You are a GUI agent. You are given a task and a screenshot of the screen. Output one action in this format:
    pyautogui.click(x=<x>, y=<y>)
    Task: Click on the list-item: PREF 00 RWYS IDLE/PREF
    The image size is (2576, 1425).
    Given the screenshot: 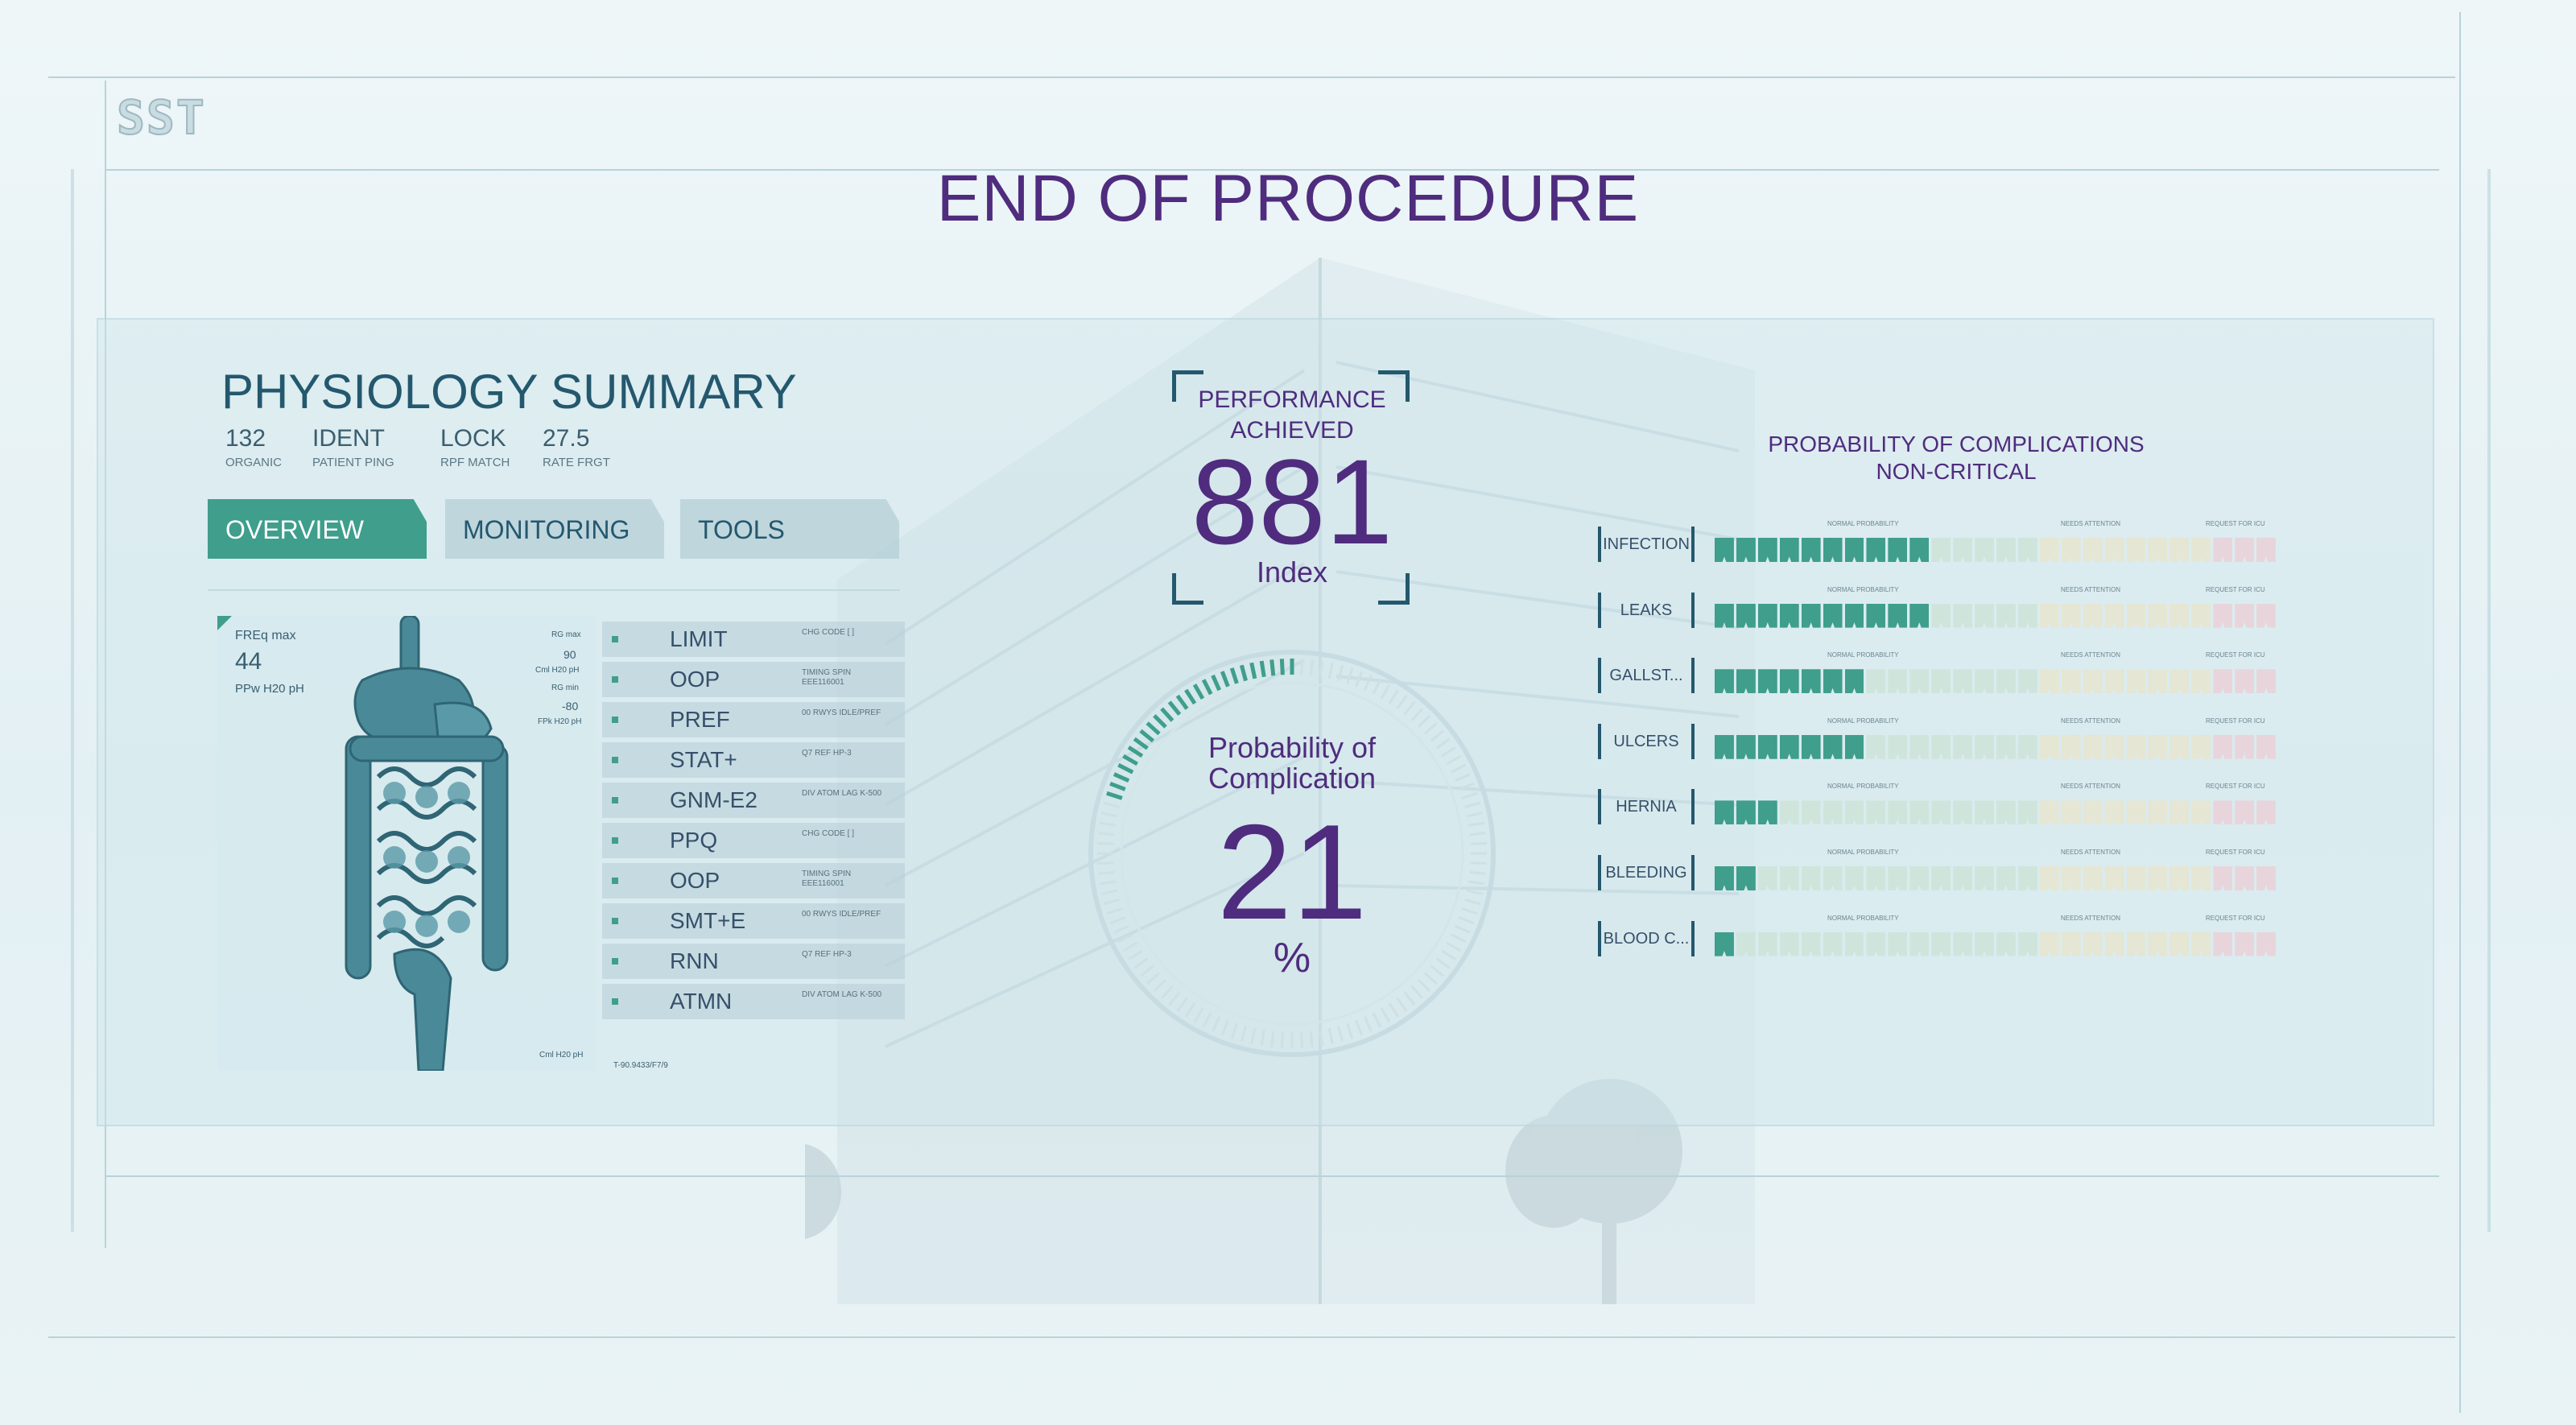 What is the action you would take?
    pyautogui.click(x=753, y=719)
    